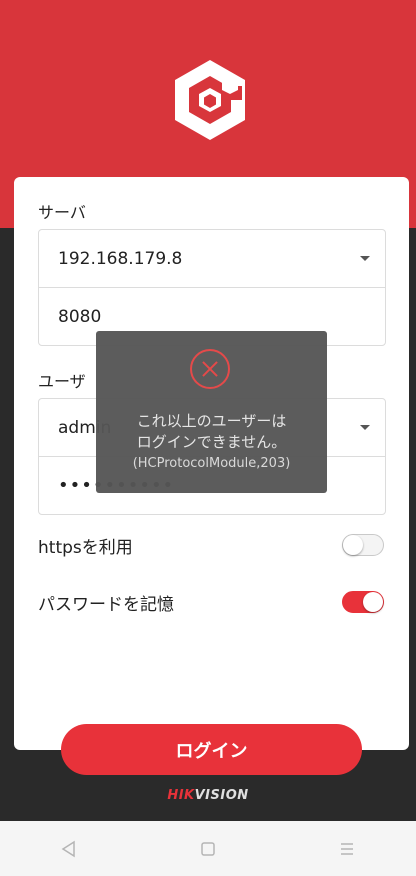  Describe the element at coordinates (212, 258) in the screenshot. I see `server-address-field: 192.168.179.8` at that location.